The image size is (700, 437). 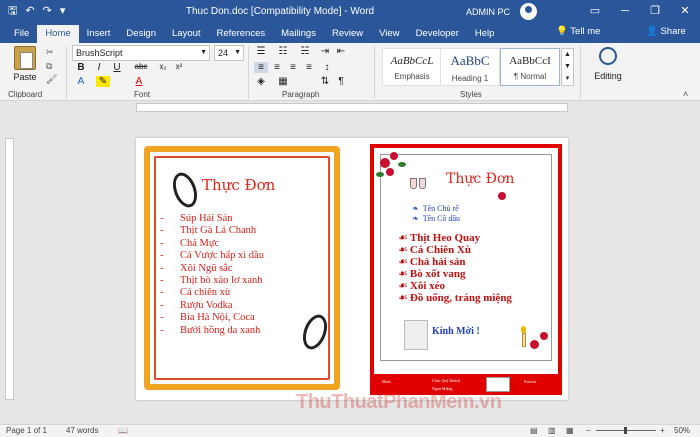 What do you see at coordinates (552, 430) in the screenshot?
I see `print-layout-icon: ▥` at bounding box center [552, 430].